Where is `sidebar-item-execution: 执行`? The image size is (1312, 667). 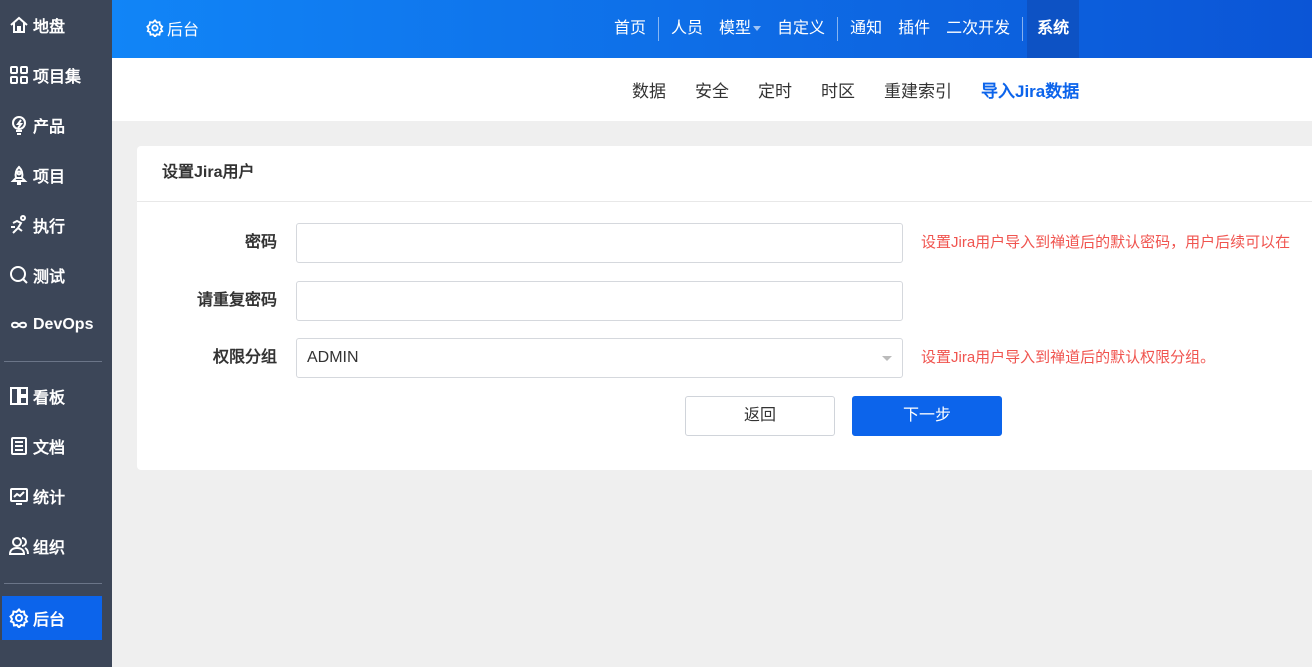
sidebar-item-execution: 执行 is located at coordinates (51, 225).